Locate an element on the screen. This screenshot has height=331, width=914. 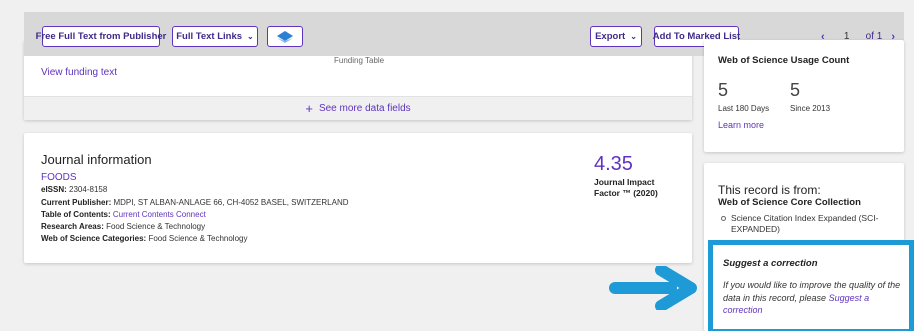
journal-name-link: FOODS is located at coordinates (59, 177).